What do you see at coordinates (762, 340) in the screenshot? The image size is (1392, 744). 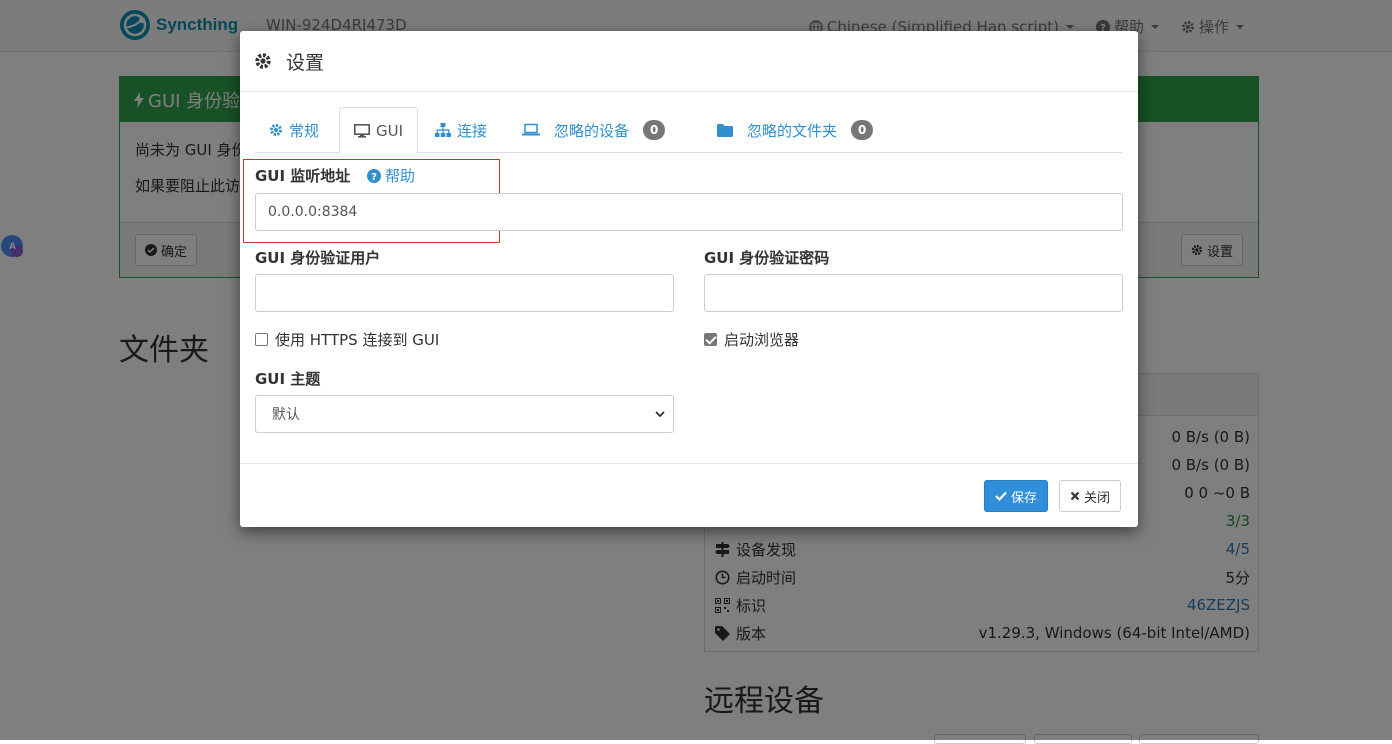 I see `start-browser-label: 启动浏览器` at bounding box center [762, 340].